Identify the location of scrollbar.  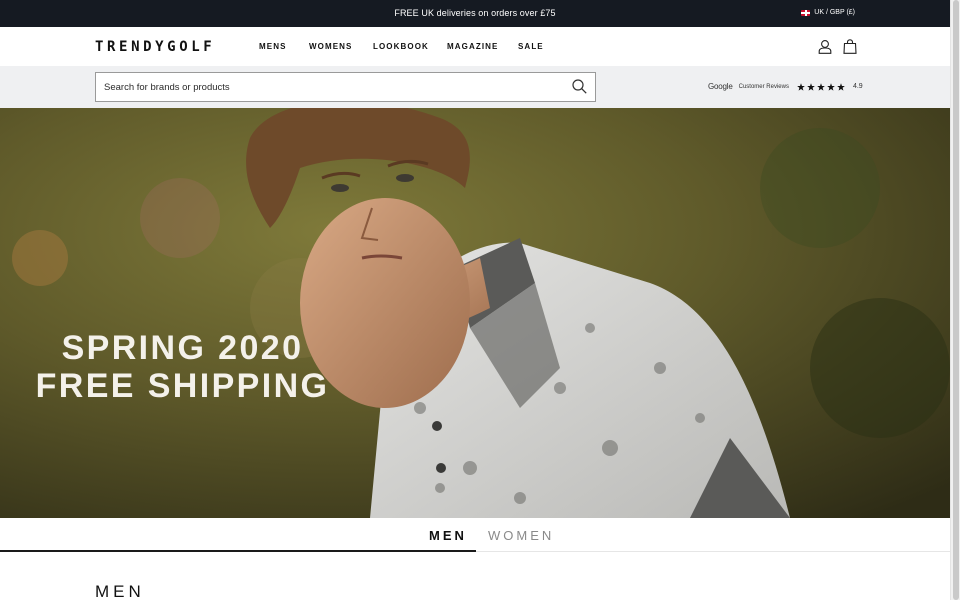
(955, 300).